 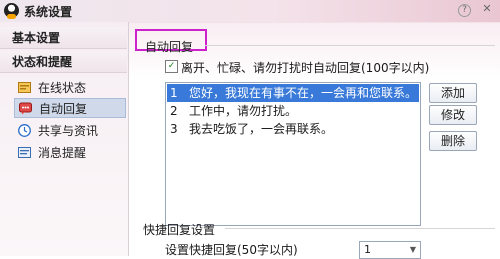 I want to click on list-item-number: 2, so click(x=174, y=111).